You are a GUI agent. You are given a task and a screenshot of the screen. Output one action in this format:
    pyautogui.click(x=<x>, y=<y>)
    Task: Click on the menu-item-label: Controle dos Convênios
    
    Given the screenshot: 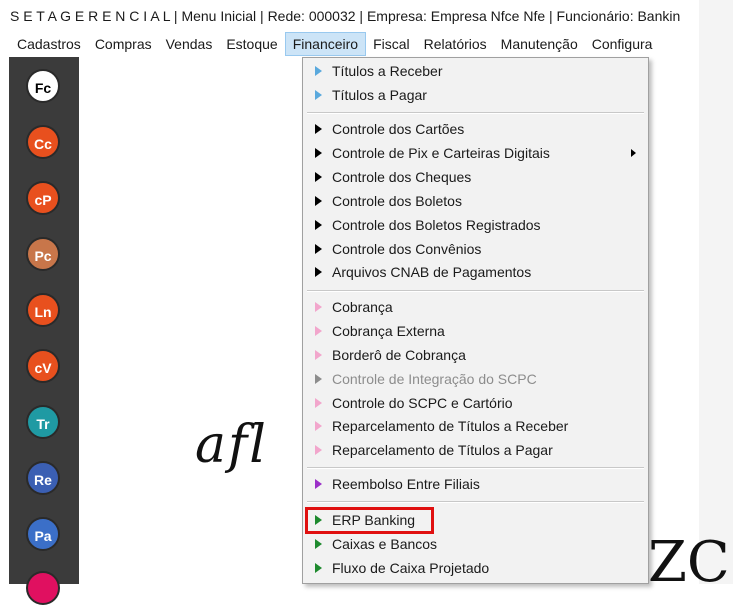 What is the action you would take?
    pyautogui.click(x=407, y=249)
    